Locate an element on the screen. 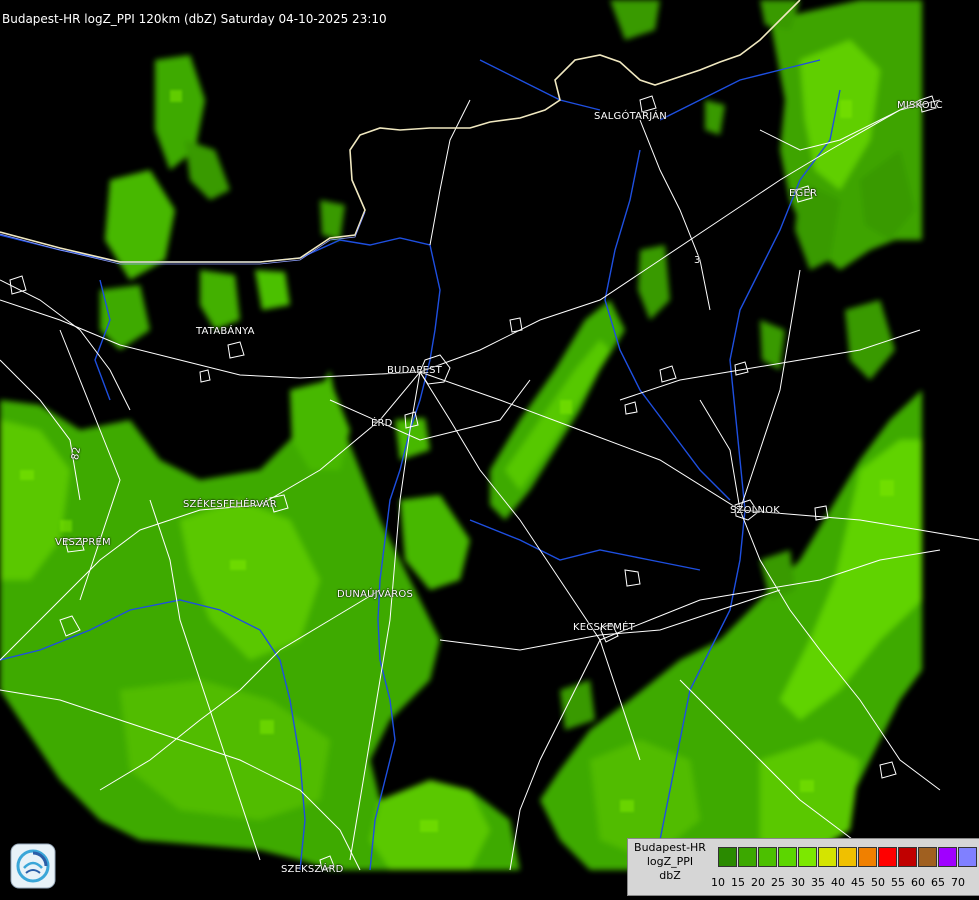  legend-label-box: Budapest-HR logZ_PPI dbZ is located at coordinates (670, 867).